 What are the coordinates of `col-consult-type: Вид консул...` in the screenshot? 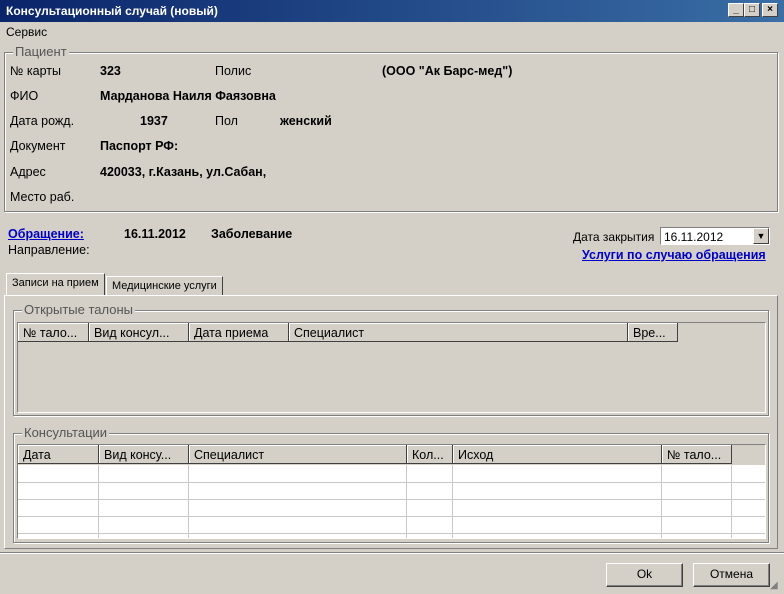 It's located at (139, 332).